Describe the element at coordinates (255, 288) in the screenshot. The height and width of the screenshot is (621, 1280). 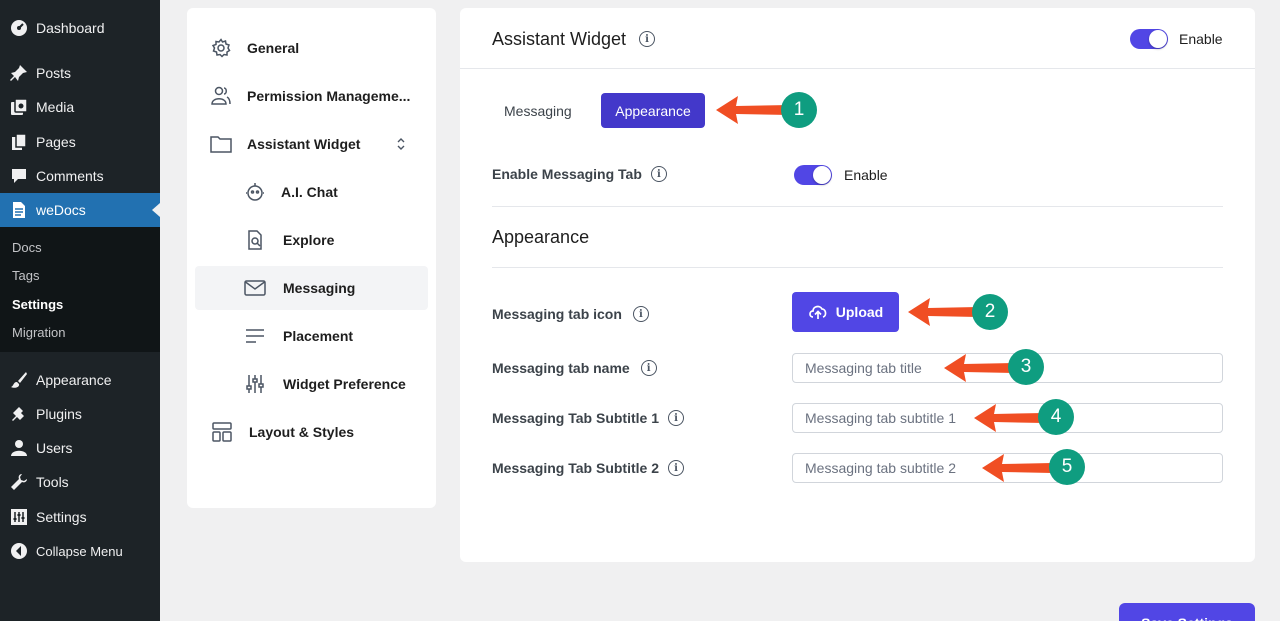
I see `envelope-icon` at that location.